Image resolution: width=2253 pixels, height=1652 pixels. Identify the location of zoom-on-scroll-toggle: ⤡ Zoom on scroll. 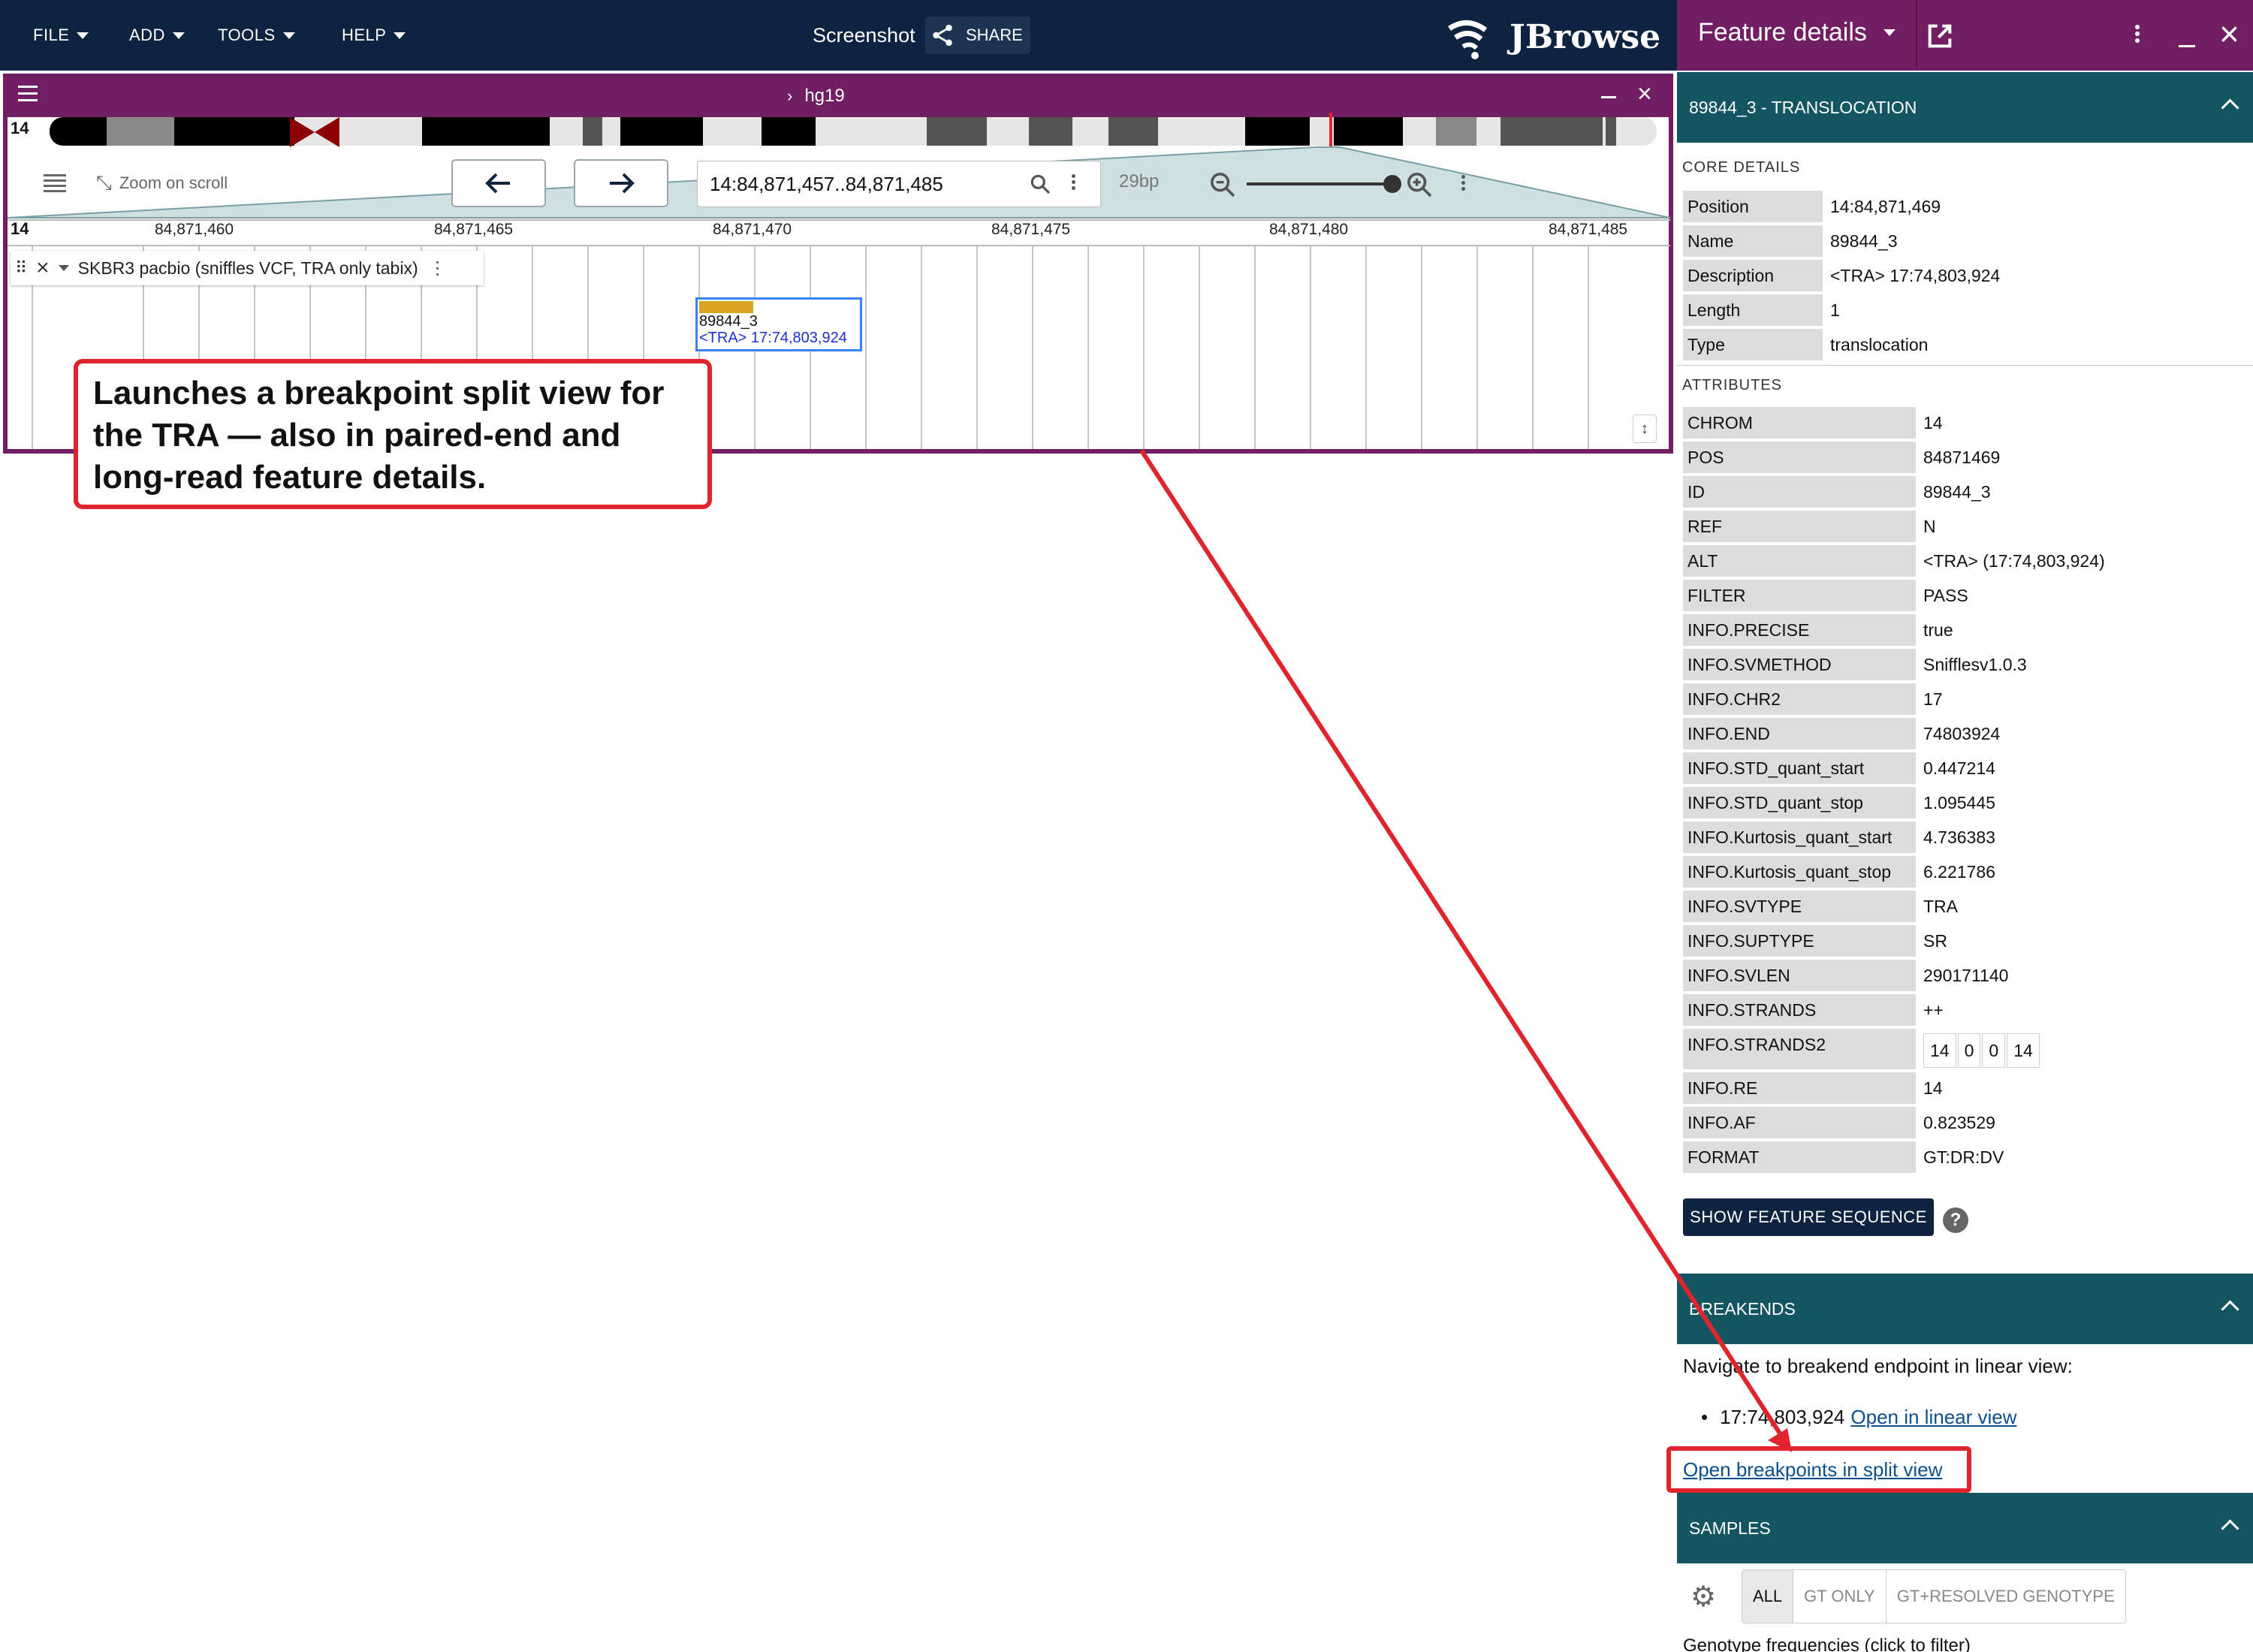
(162, 183).